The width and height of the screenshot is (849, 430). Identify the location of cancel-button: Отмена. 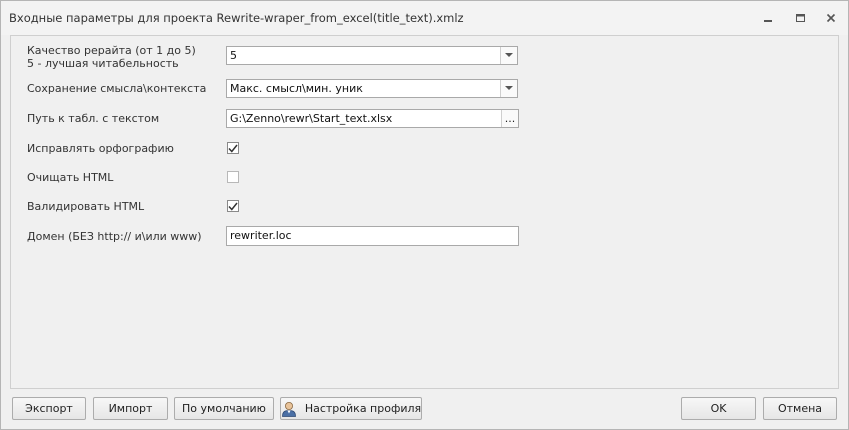
(800, 408).